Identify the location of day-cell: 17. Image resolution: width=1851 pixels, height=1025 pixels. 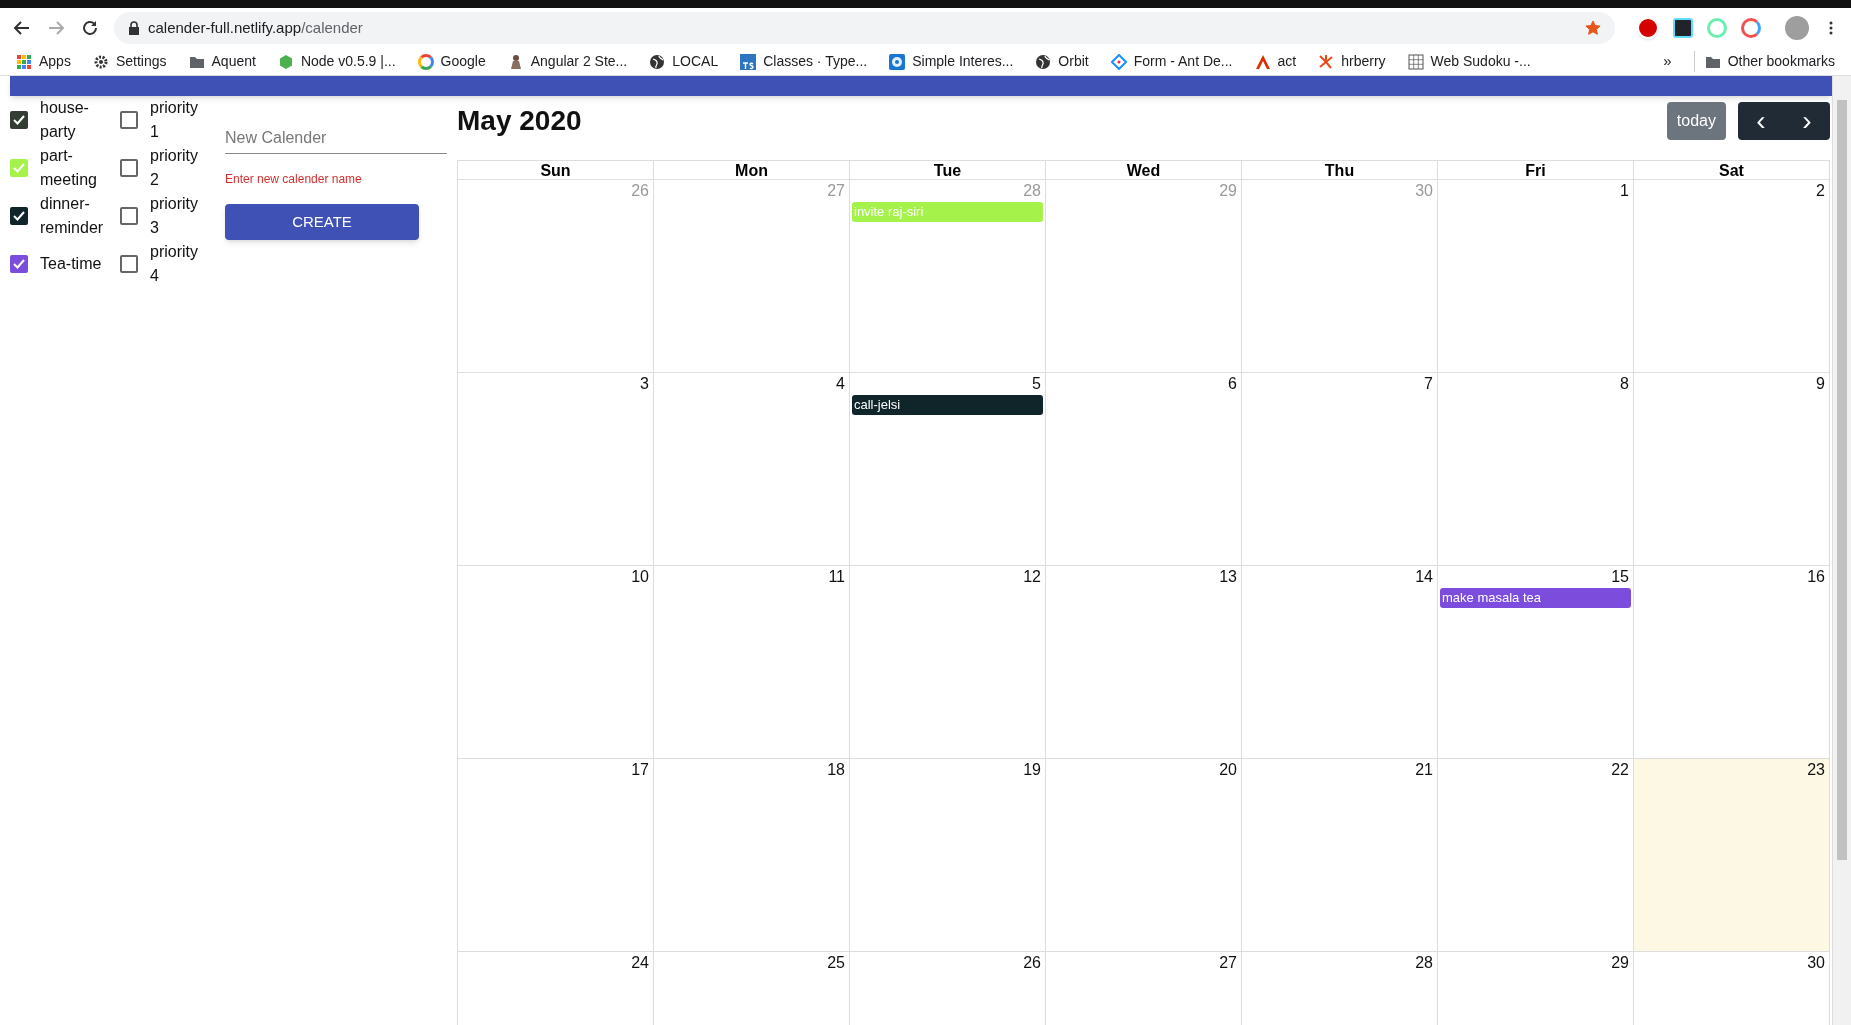
(556, 855).